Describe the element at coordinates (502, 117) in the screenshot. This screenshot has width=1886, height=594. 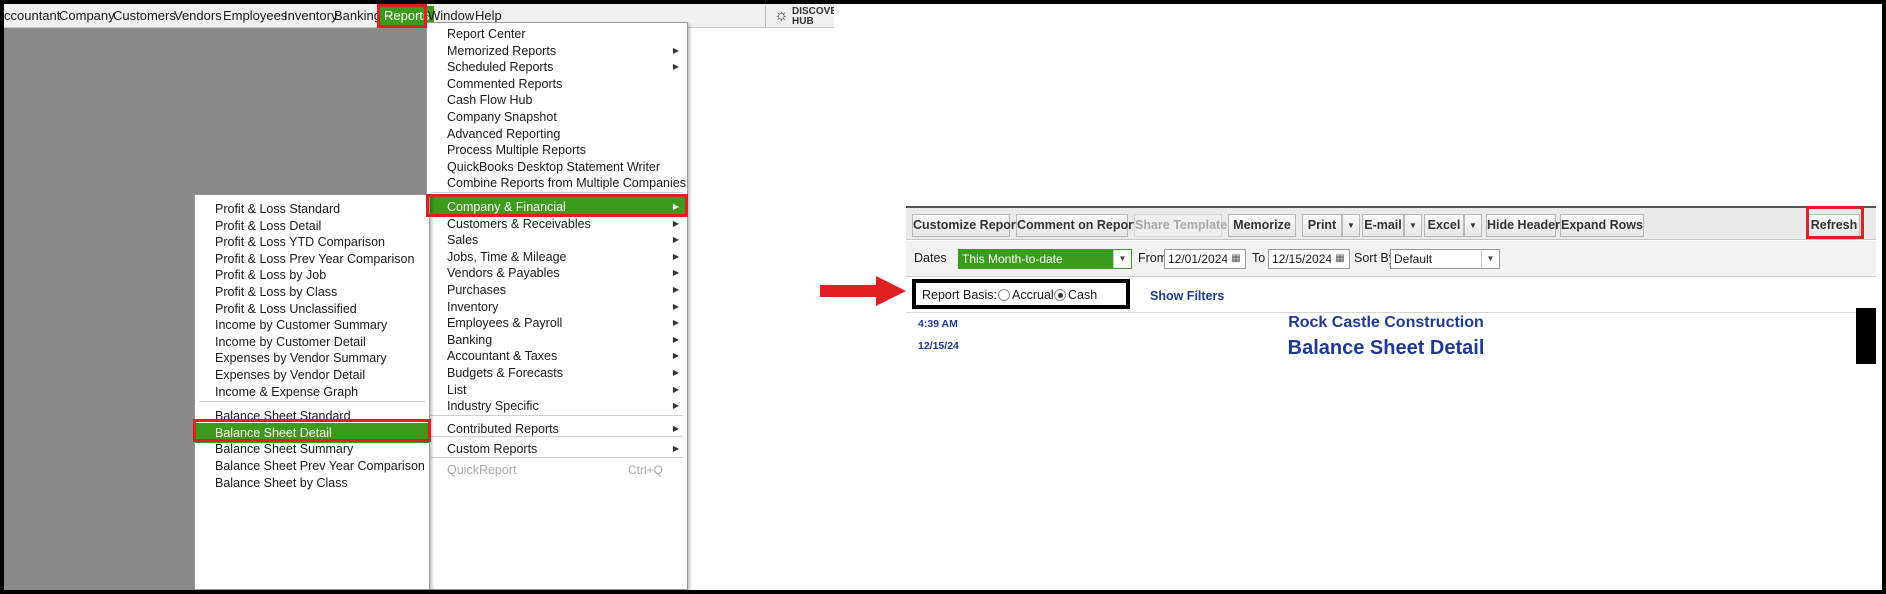
I see `menu-item-label: Company Snapshot` at that location.